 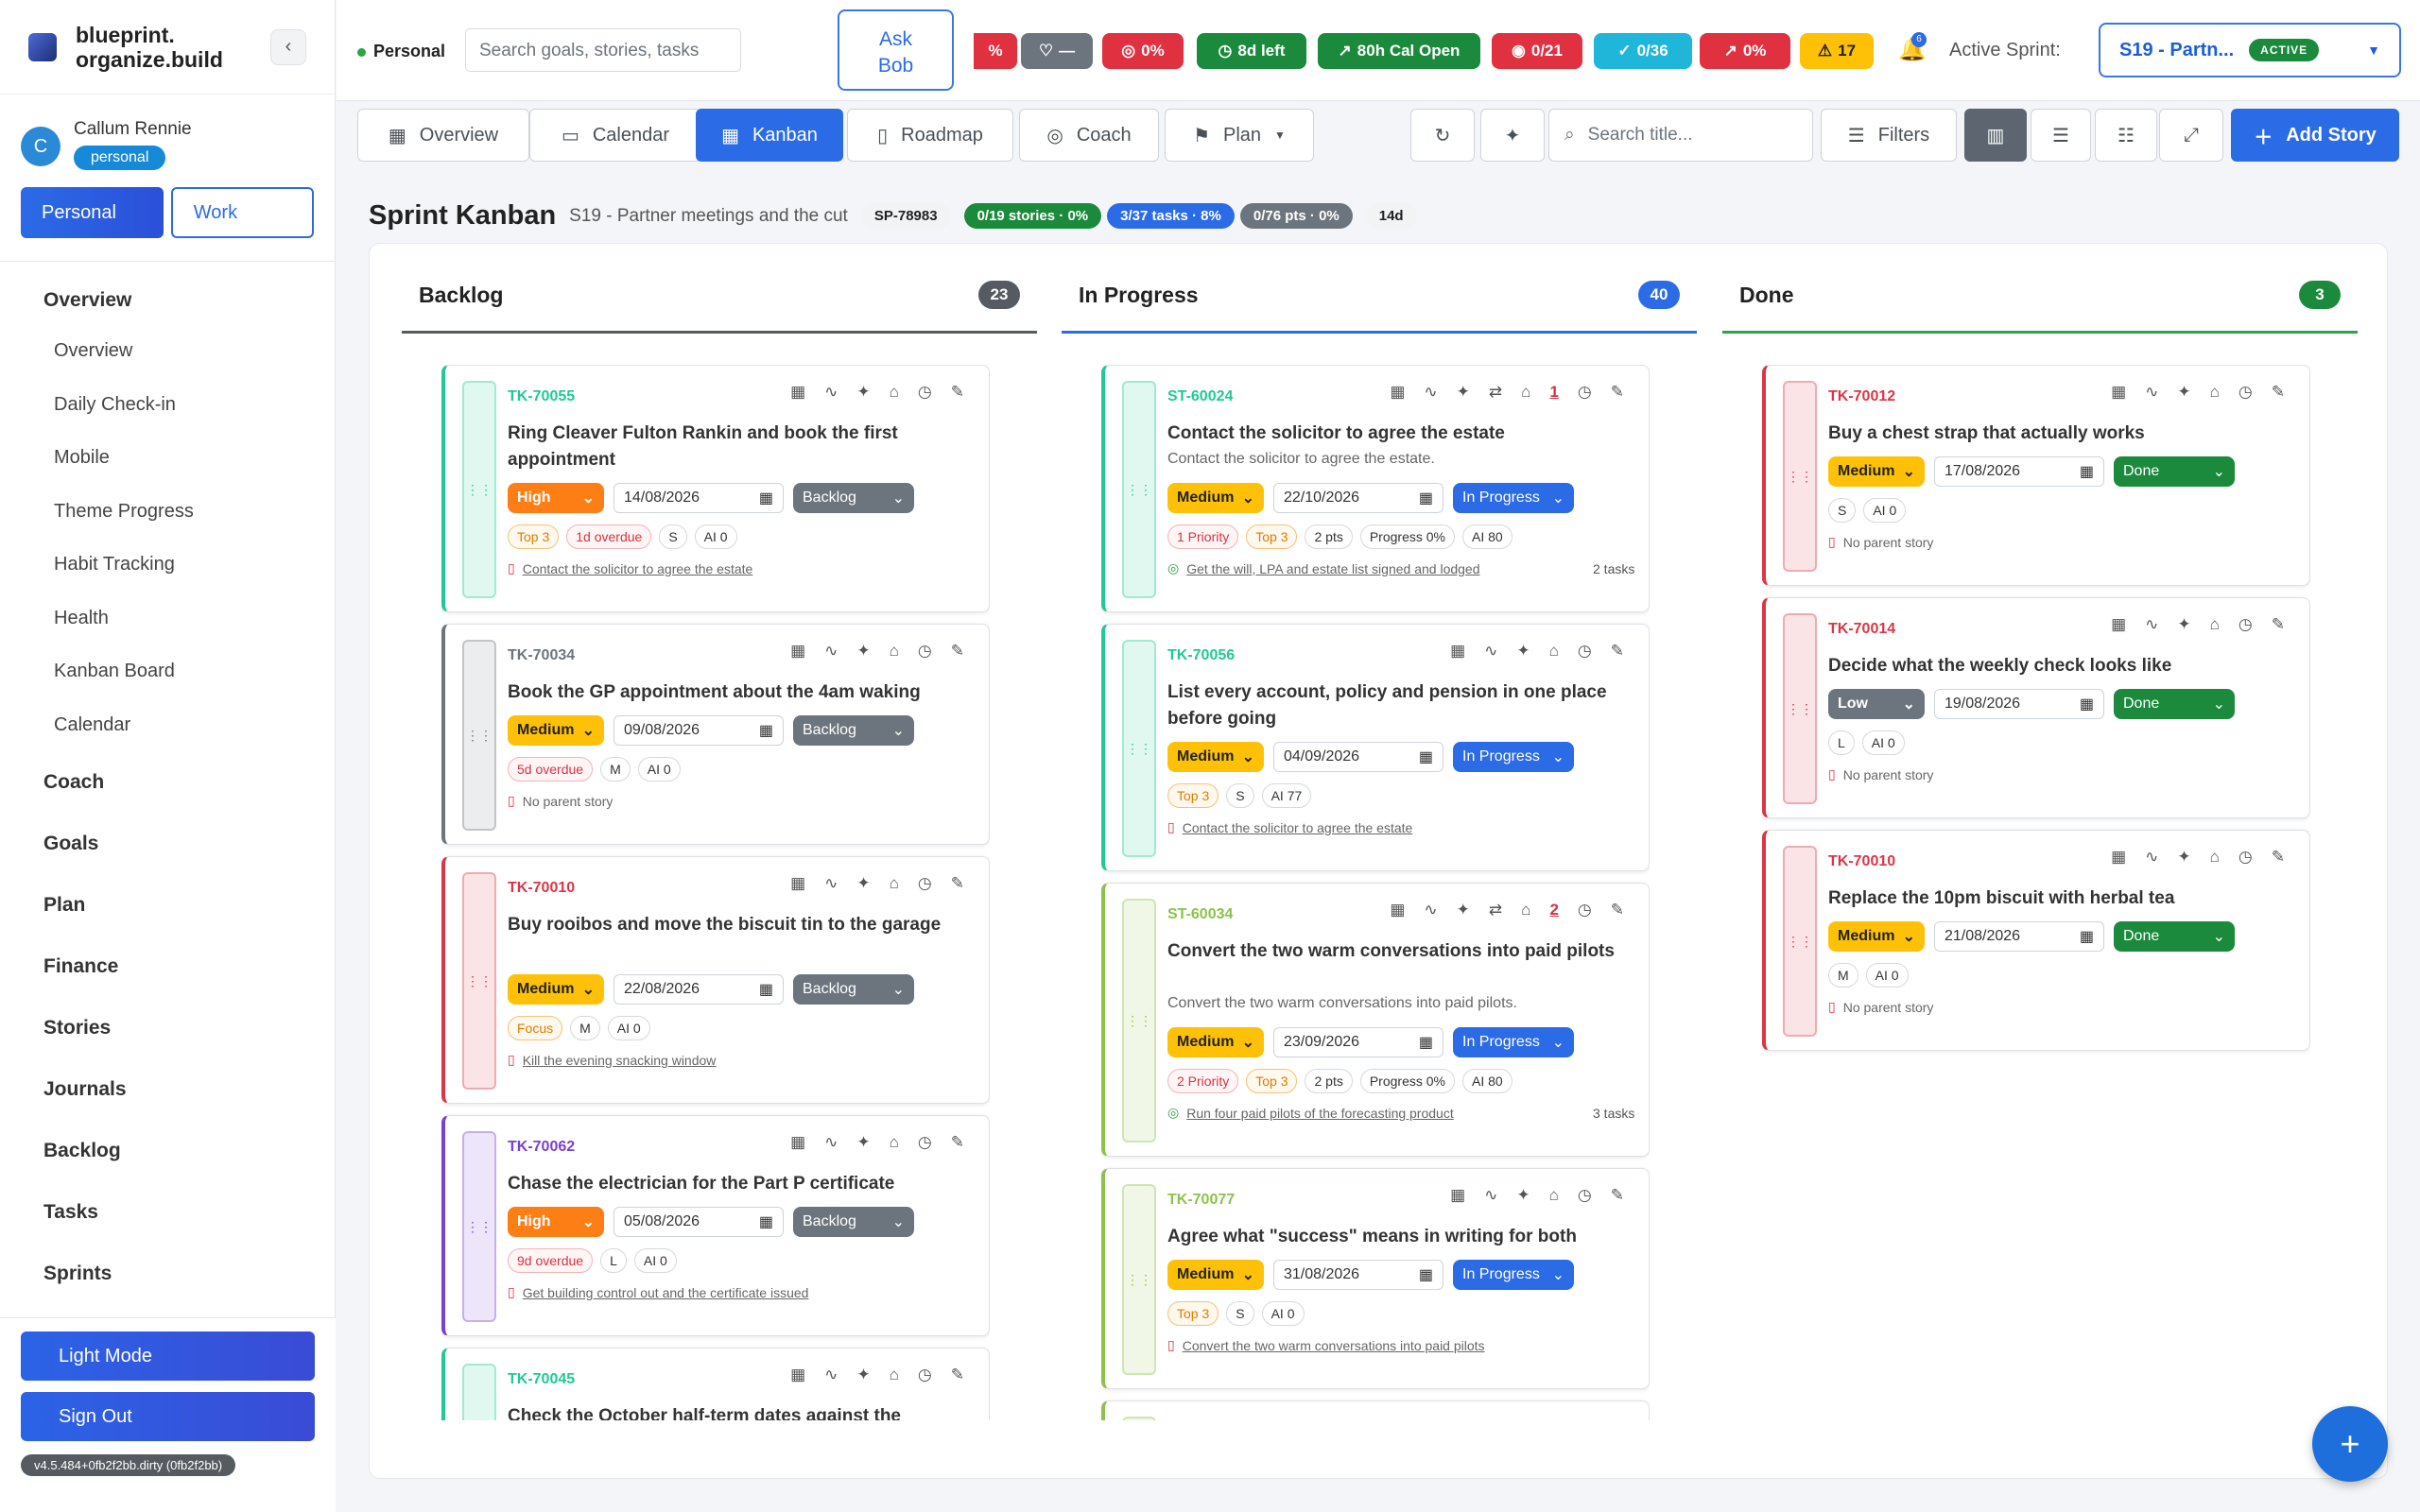 I want to click on due-date-input: 23/09/2026 ▦, so click(x=1358, y=1042).